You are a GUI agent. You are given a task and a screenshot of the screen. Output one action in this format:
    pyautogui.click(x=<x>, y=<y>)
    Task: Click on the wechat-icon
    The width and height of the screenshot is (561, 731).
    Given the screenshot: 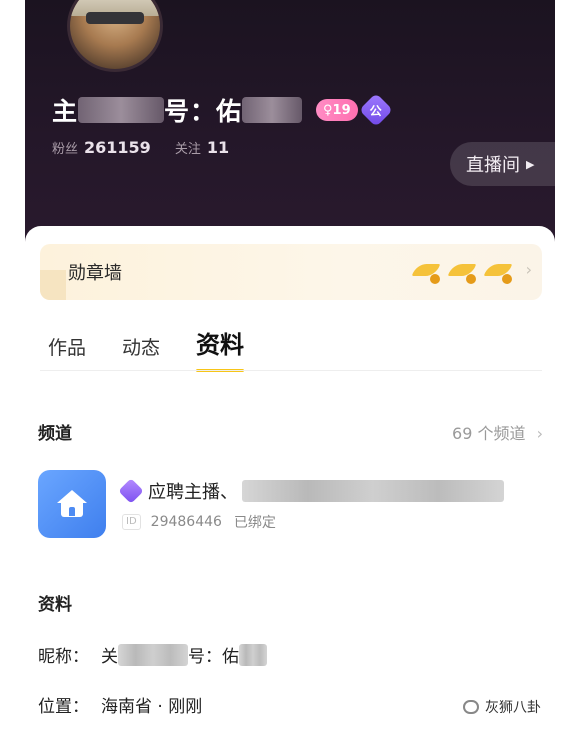 What is the action you would take?
    pyautogui.click(x=471, y=707)
    